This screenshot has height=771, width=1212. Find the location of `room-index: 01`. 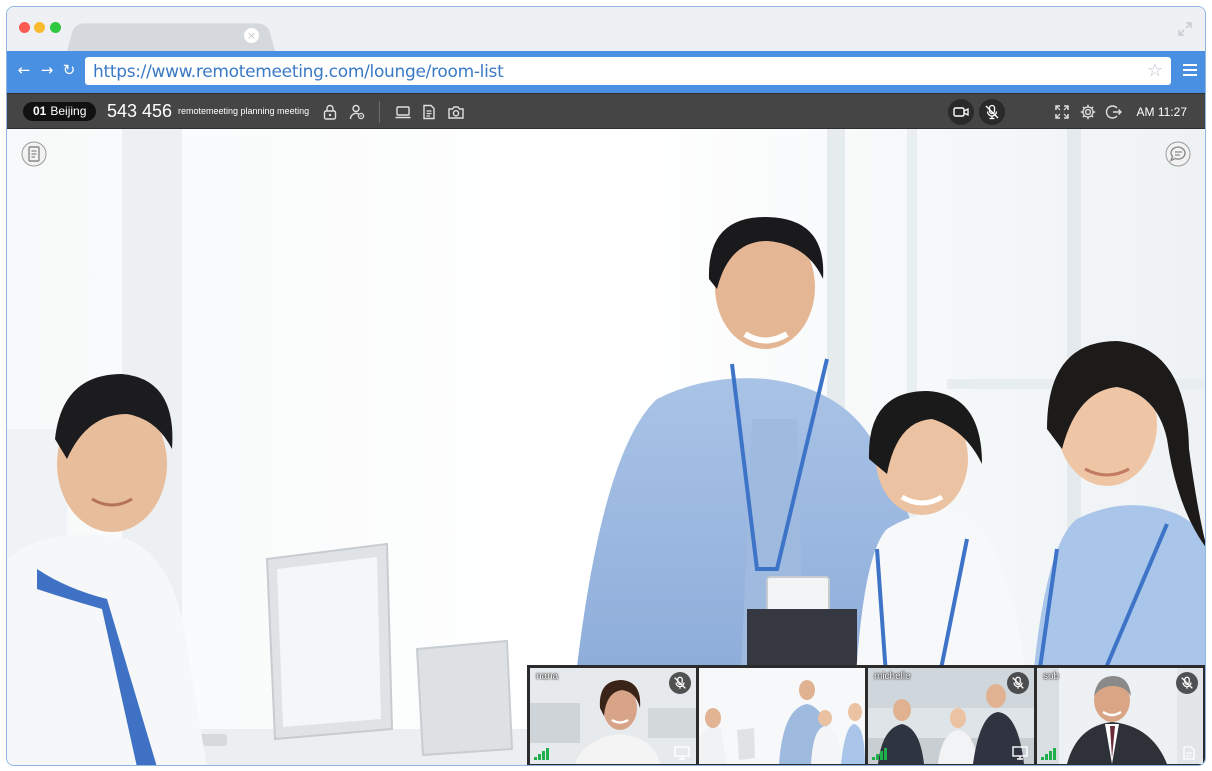

room-index: 01 is located at coordinates (40, 111).